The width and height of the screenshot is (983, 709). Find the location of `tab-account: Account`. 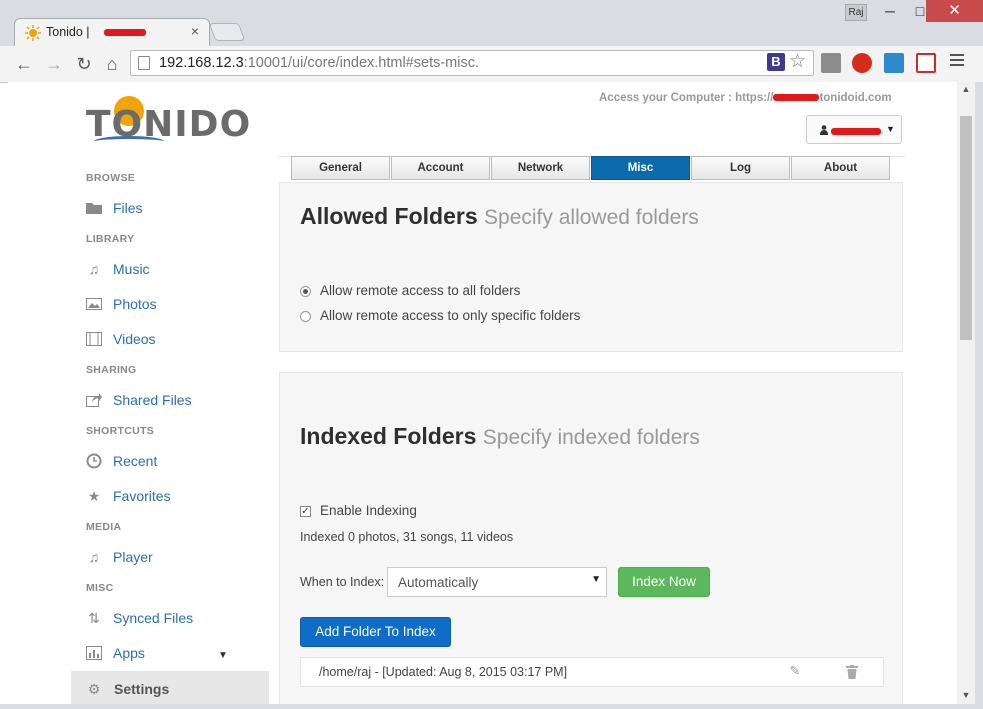

tab-account: Account is located at coordinates (440, 168).